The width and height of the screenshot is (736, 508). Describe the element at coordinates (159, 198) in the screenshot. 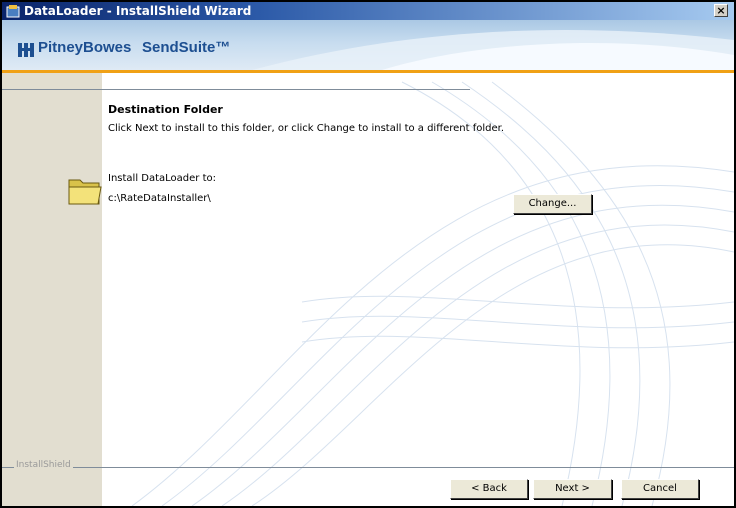

I see `install-path-value: c:\RateDataInstaller\` at that location.